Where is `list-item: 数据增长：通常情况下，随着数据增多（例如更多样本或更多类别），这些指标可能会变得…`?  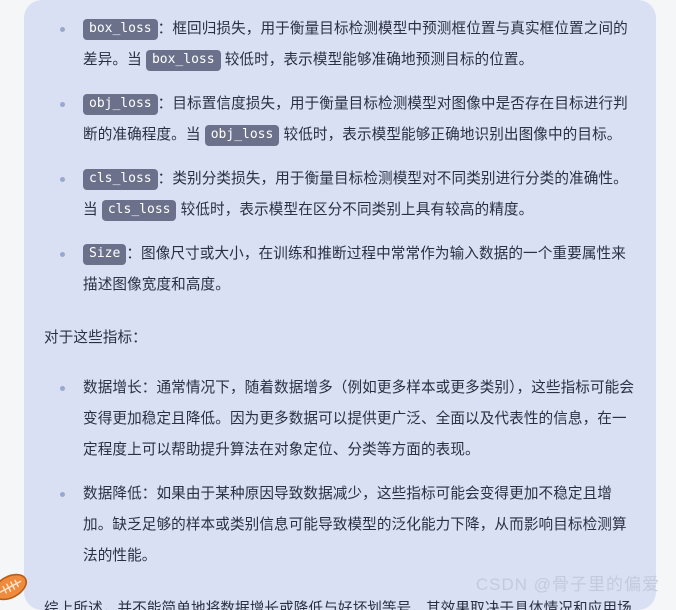 list-item: 数据增长：通常情况下，随着数据增多（例如更多样本或更多类别），这些指标可能会变得… is located at coordinates (340, 419).